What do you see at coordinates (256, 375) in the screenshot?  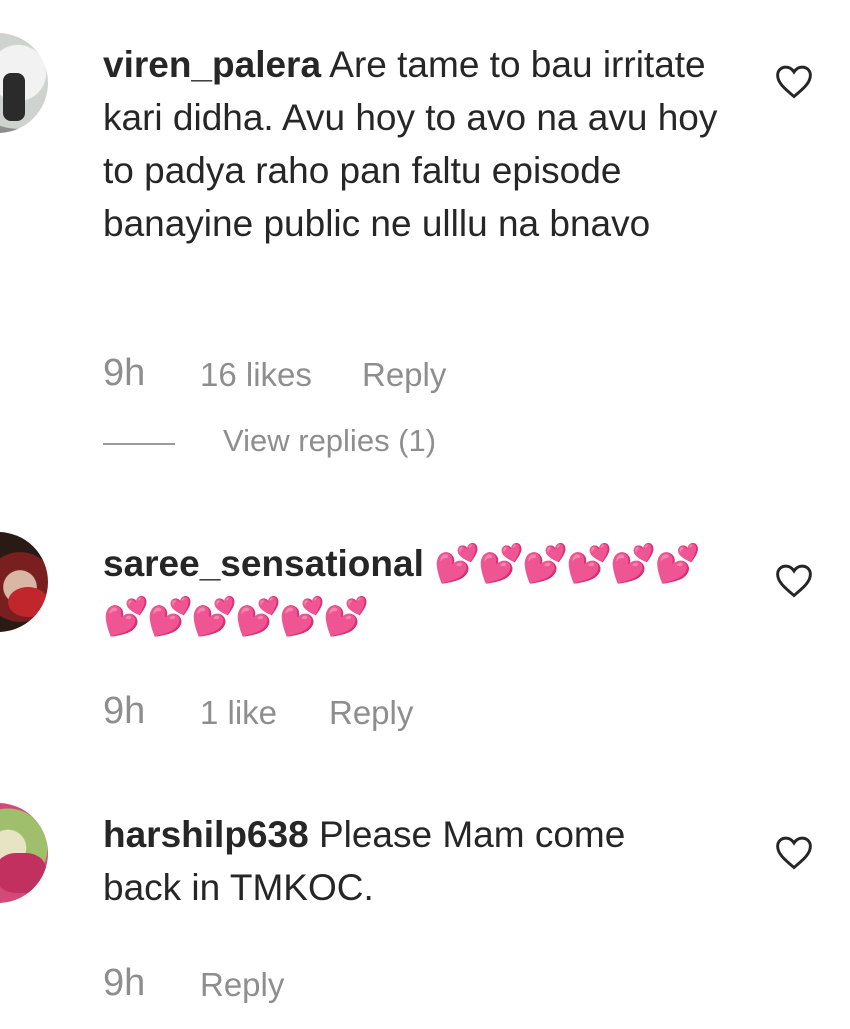 I see `likes-count: 16 likes` at bounding box center [256, 375].